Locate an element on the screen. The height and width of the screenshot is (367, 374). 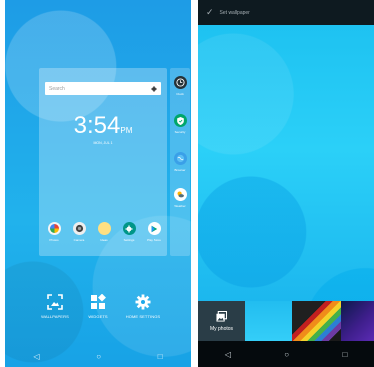
app-label: Weather is located at coordinates (180, 206).